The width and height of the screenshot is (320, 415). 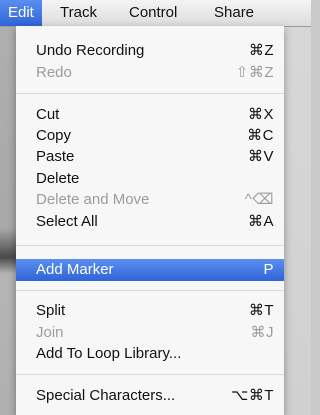 I want to click on menu-item-shortcut: ⌘X, so click(x=260, y=114).